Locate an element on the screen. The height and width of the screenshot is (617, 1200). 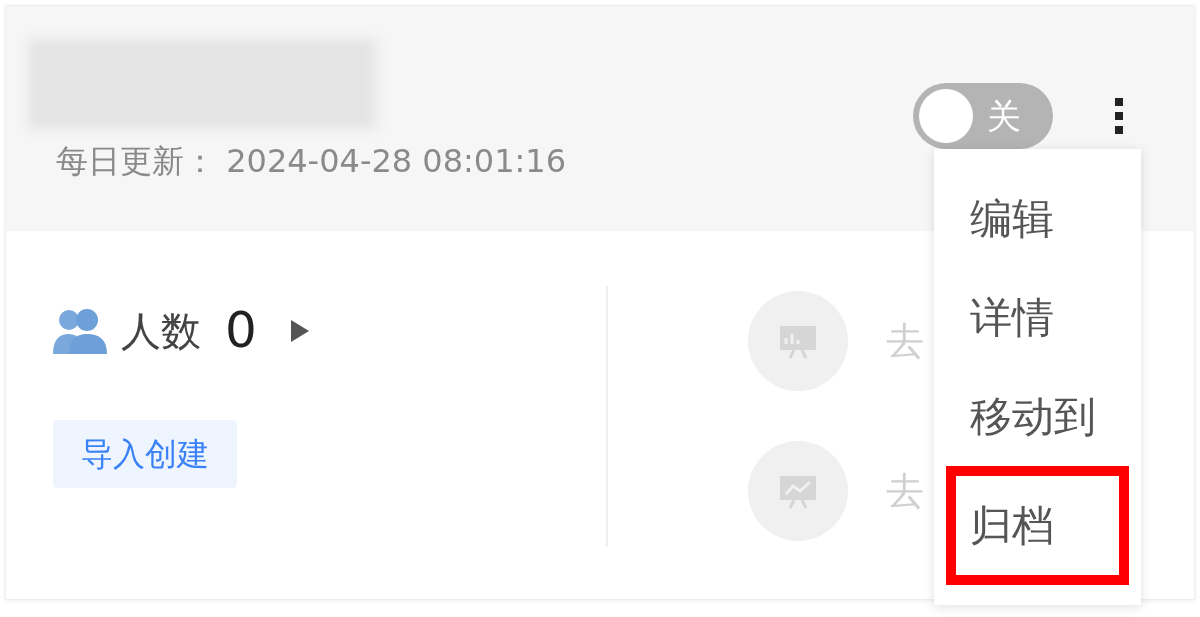
count-label: 人数 is located at coordinates (161, 331).